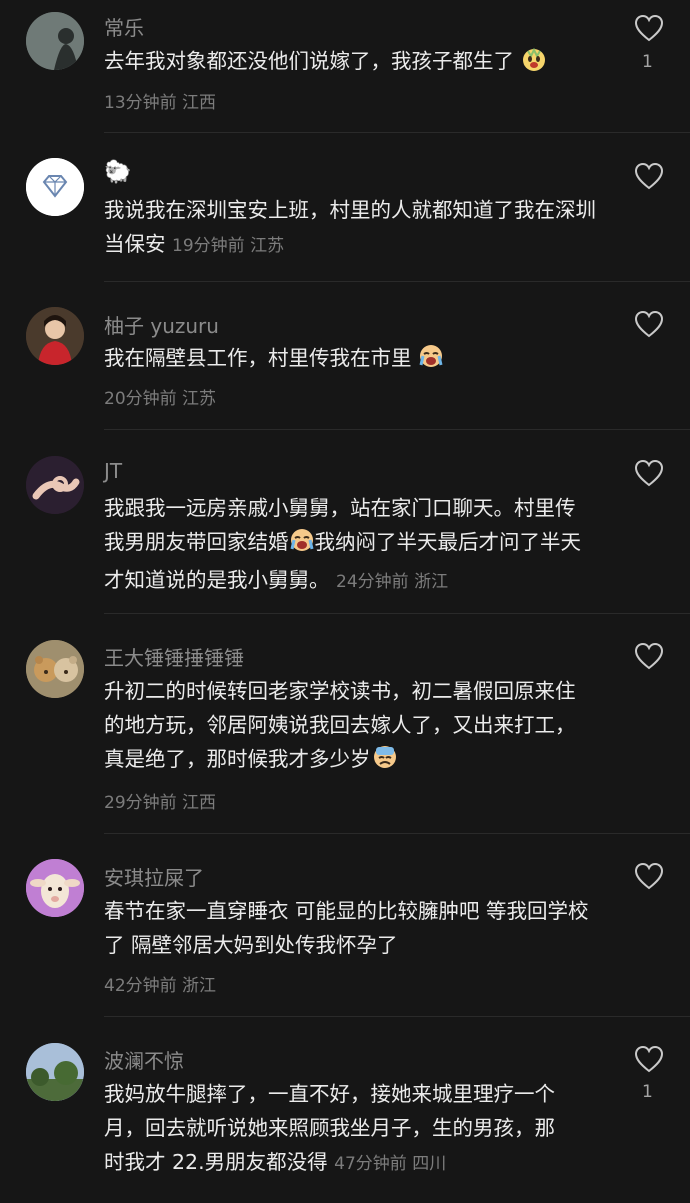 The image size is (690, 1203). What do you see at coordinates (372, 582) in the screenshot?
I see `comment-time: 24分钟前` at bounding box center [372, 582].